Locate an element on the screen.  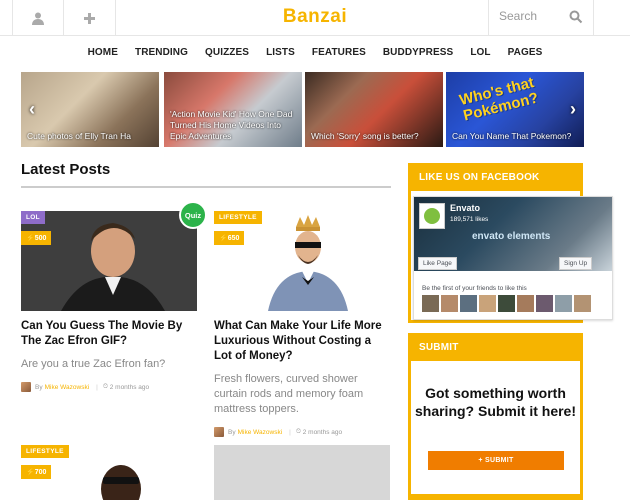
facebook-friends-avatars is located at coordinates (506, 303).